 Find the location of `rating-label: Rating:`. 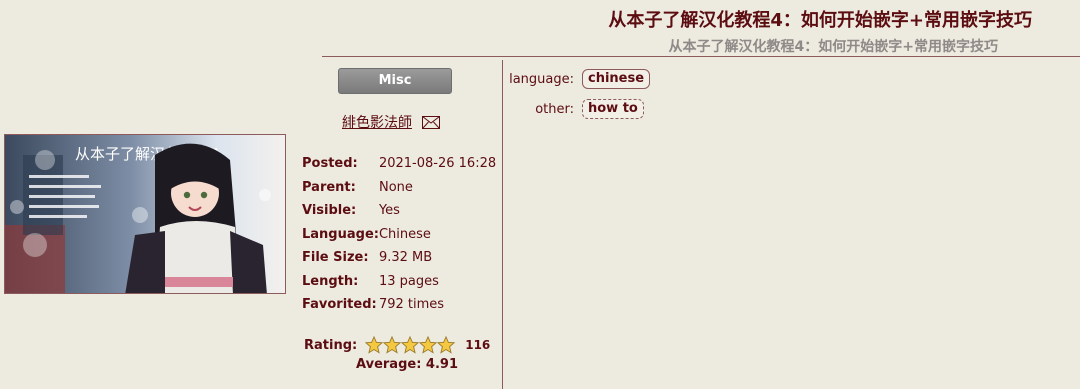

rating-label: Rating: is located at coordinates (331, 345).